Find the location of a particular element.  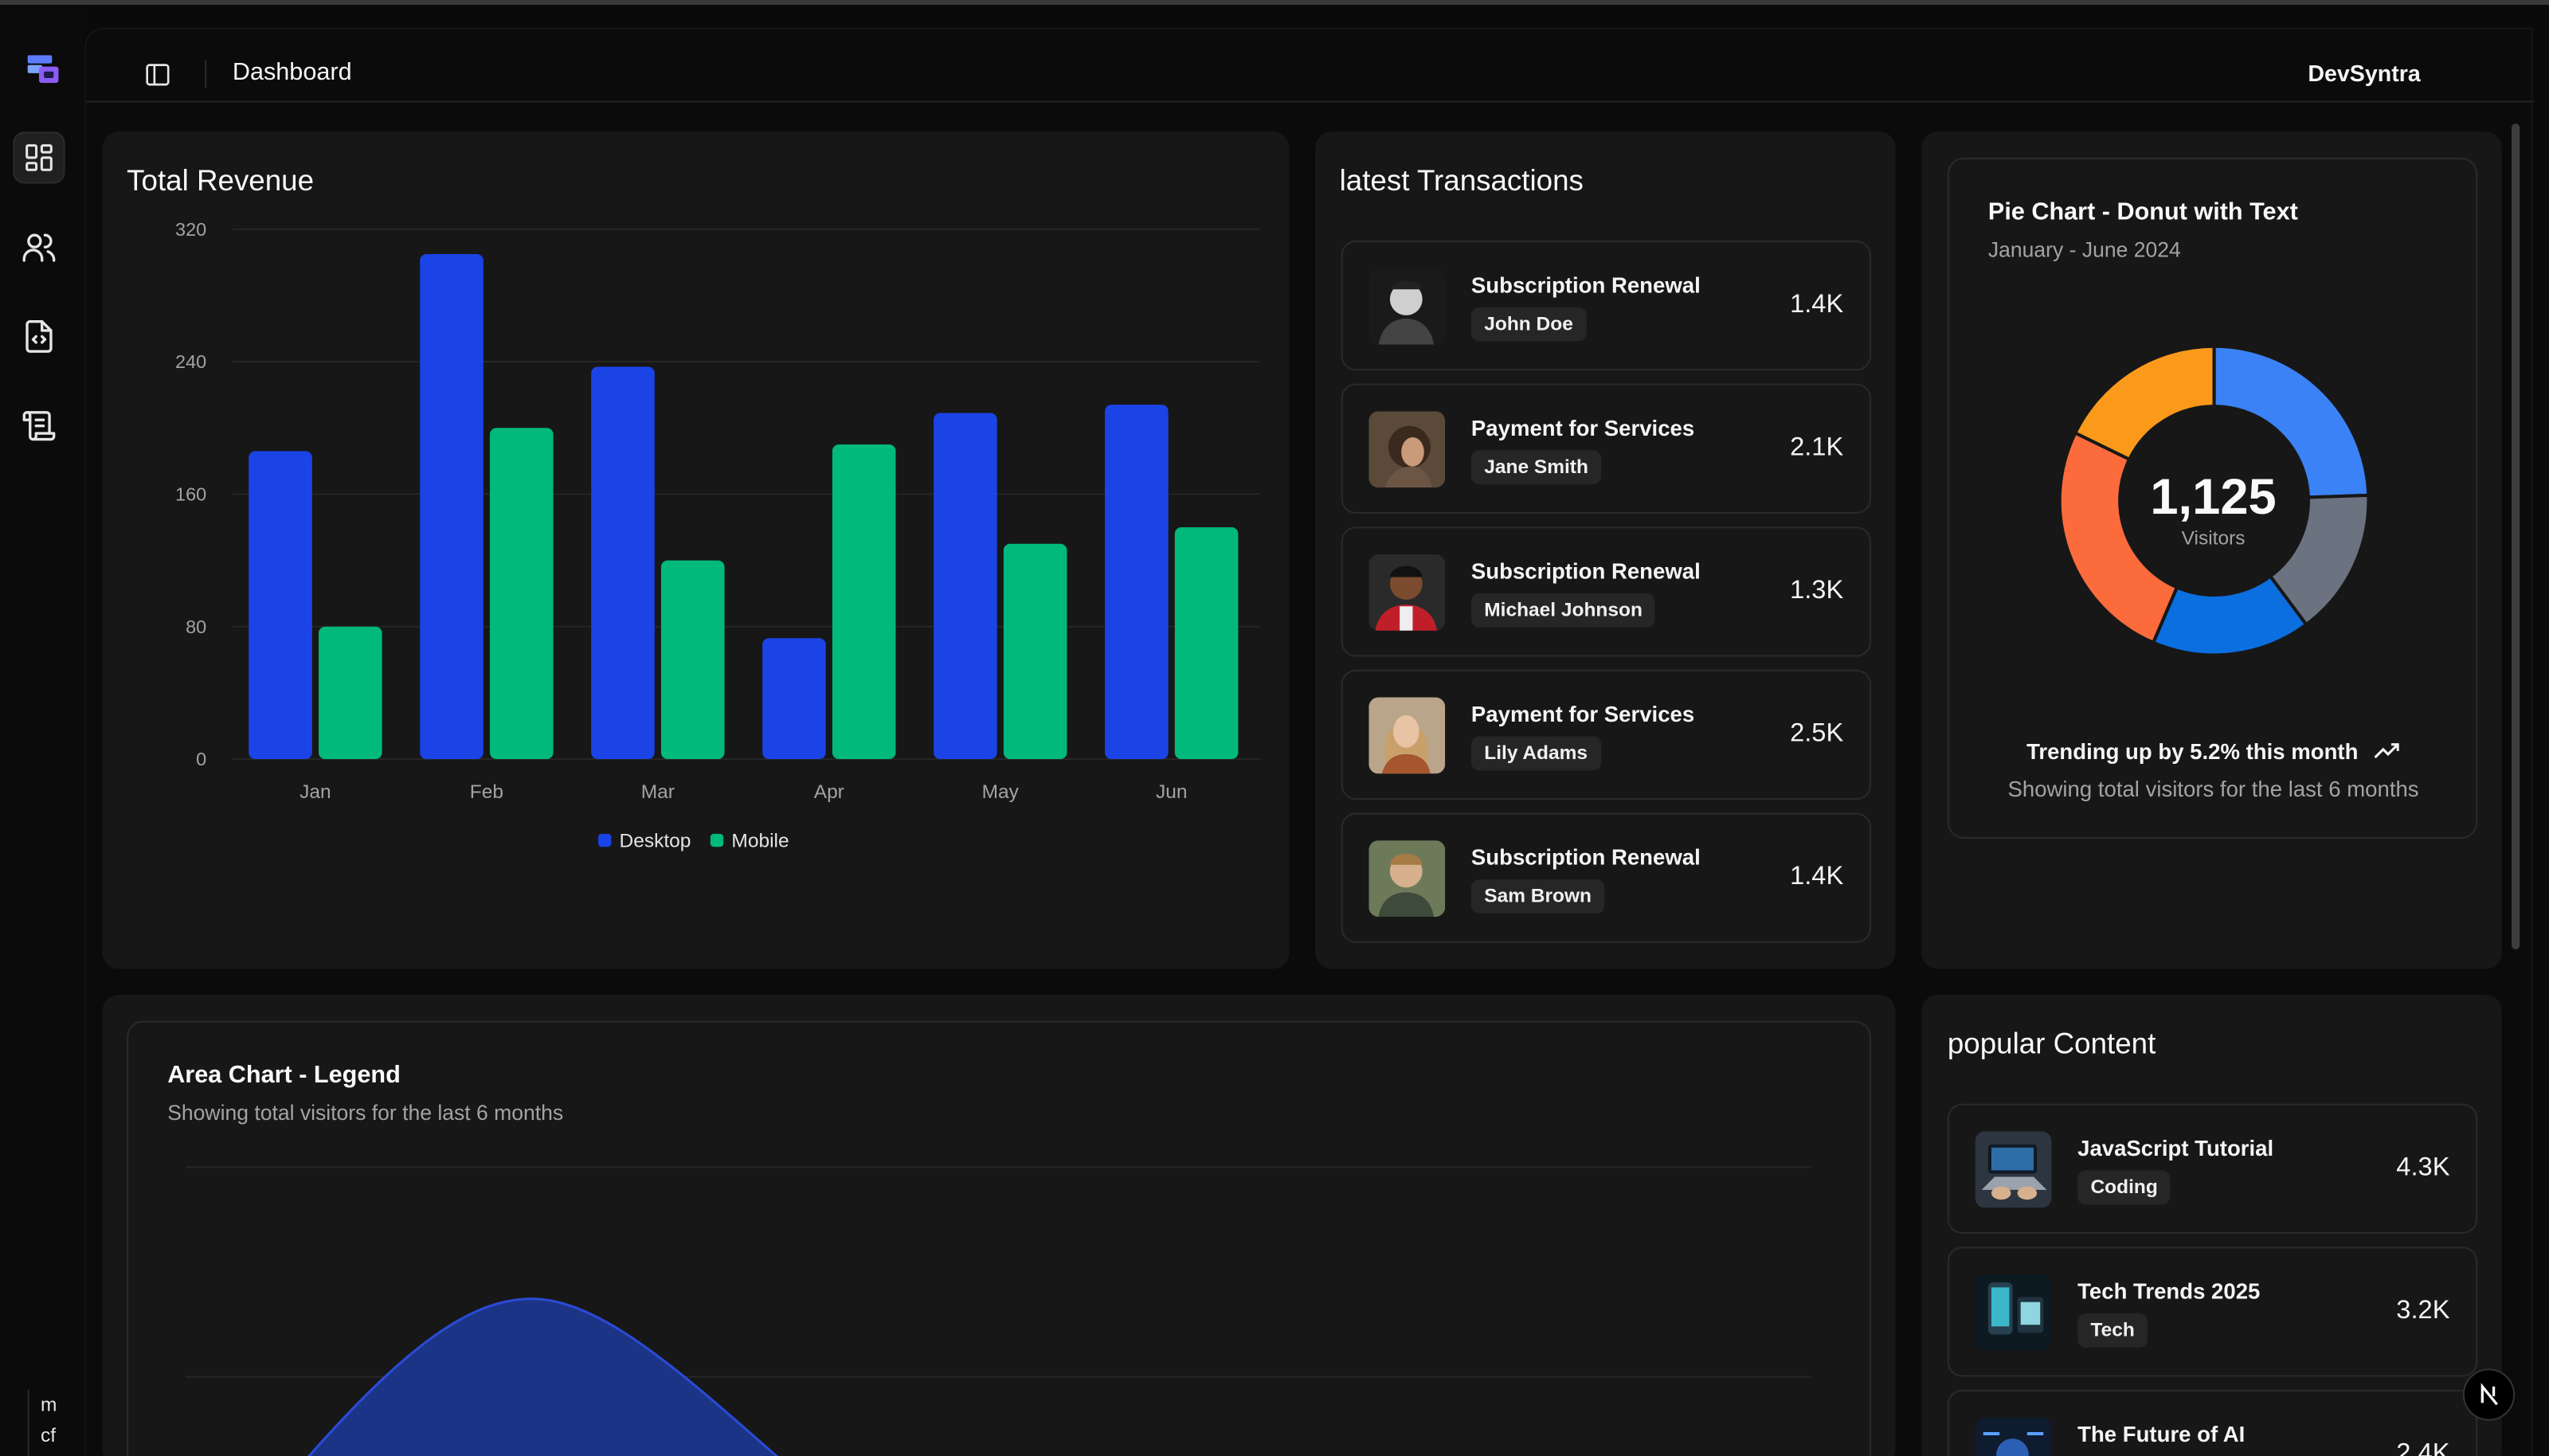

revenue-y-tick: 80 is located at coordinates (196, 626).